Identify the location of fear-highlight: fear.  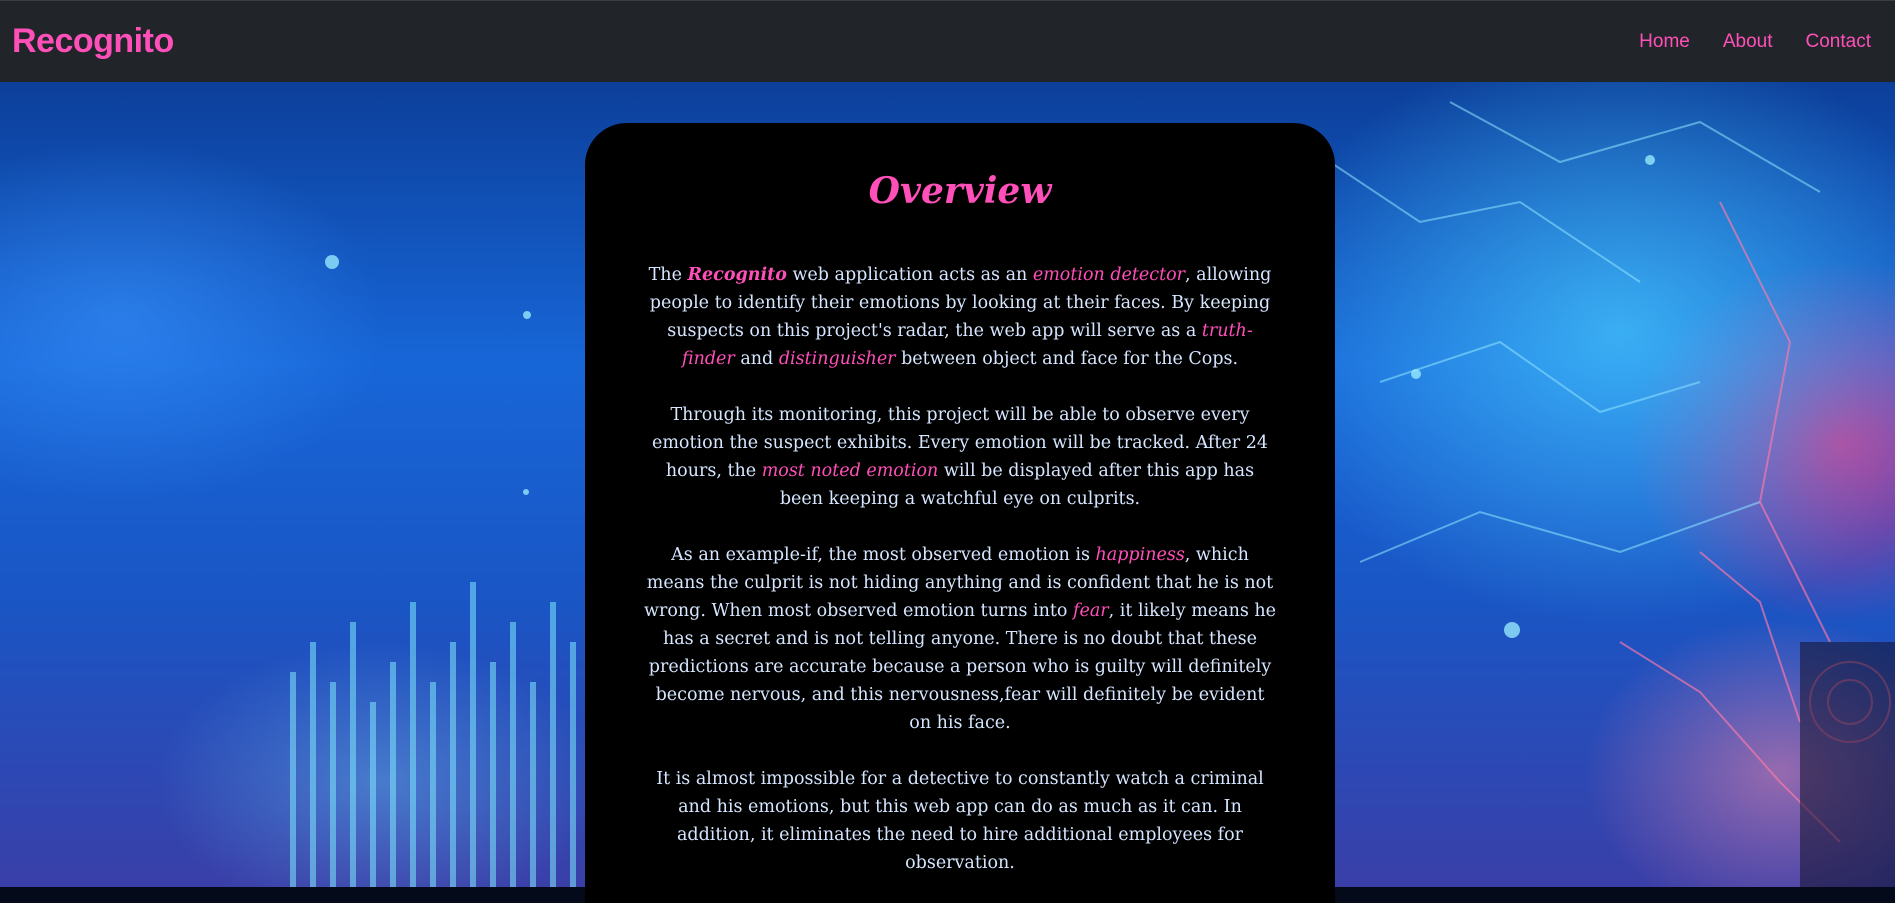
(1091, 611).